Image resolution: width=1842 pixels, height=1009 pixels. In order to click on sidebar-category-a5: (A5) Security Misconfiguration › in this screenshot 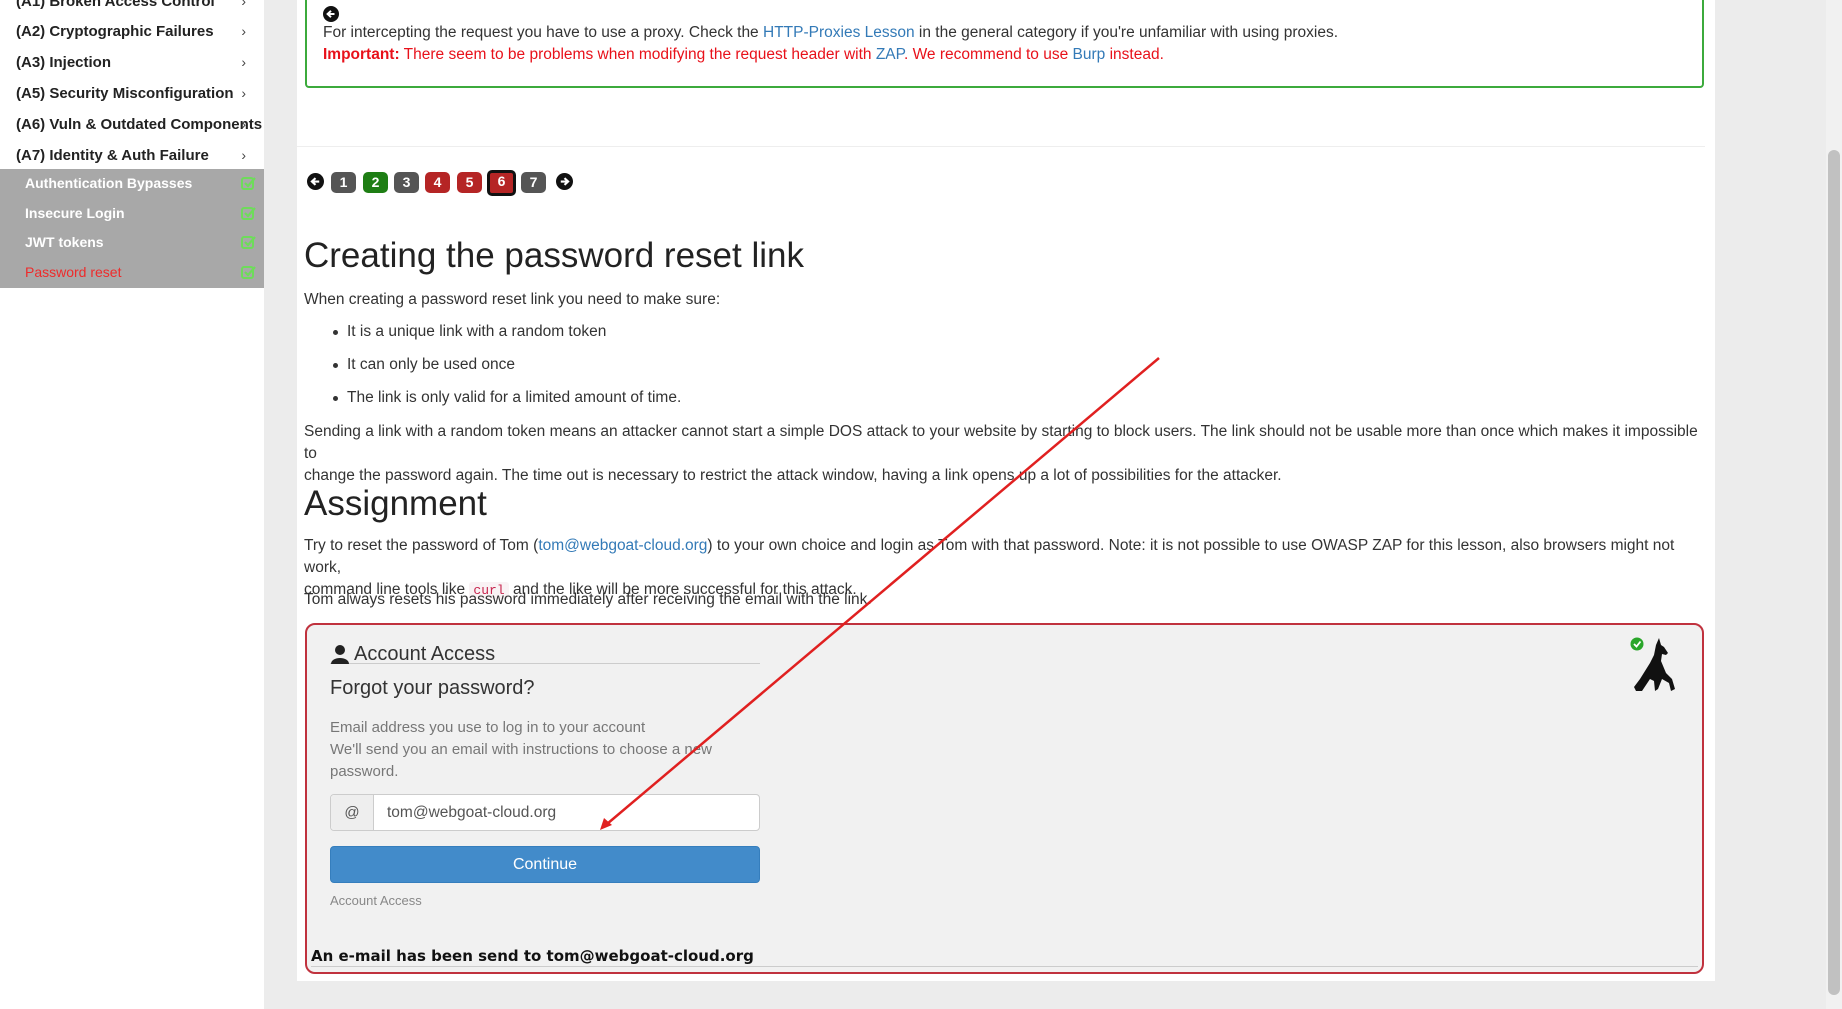, I will do `click(132, 93)`.